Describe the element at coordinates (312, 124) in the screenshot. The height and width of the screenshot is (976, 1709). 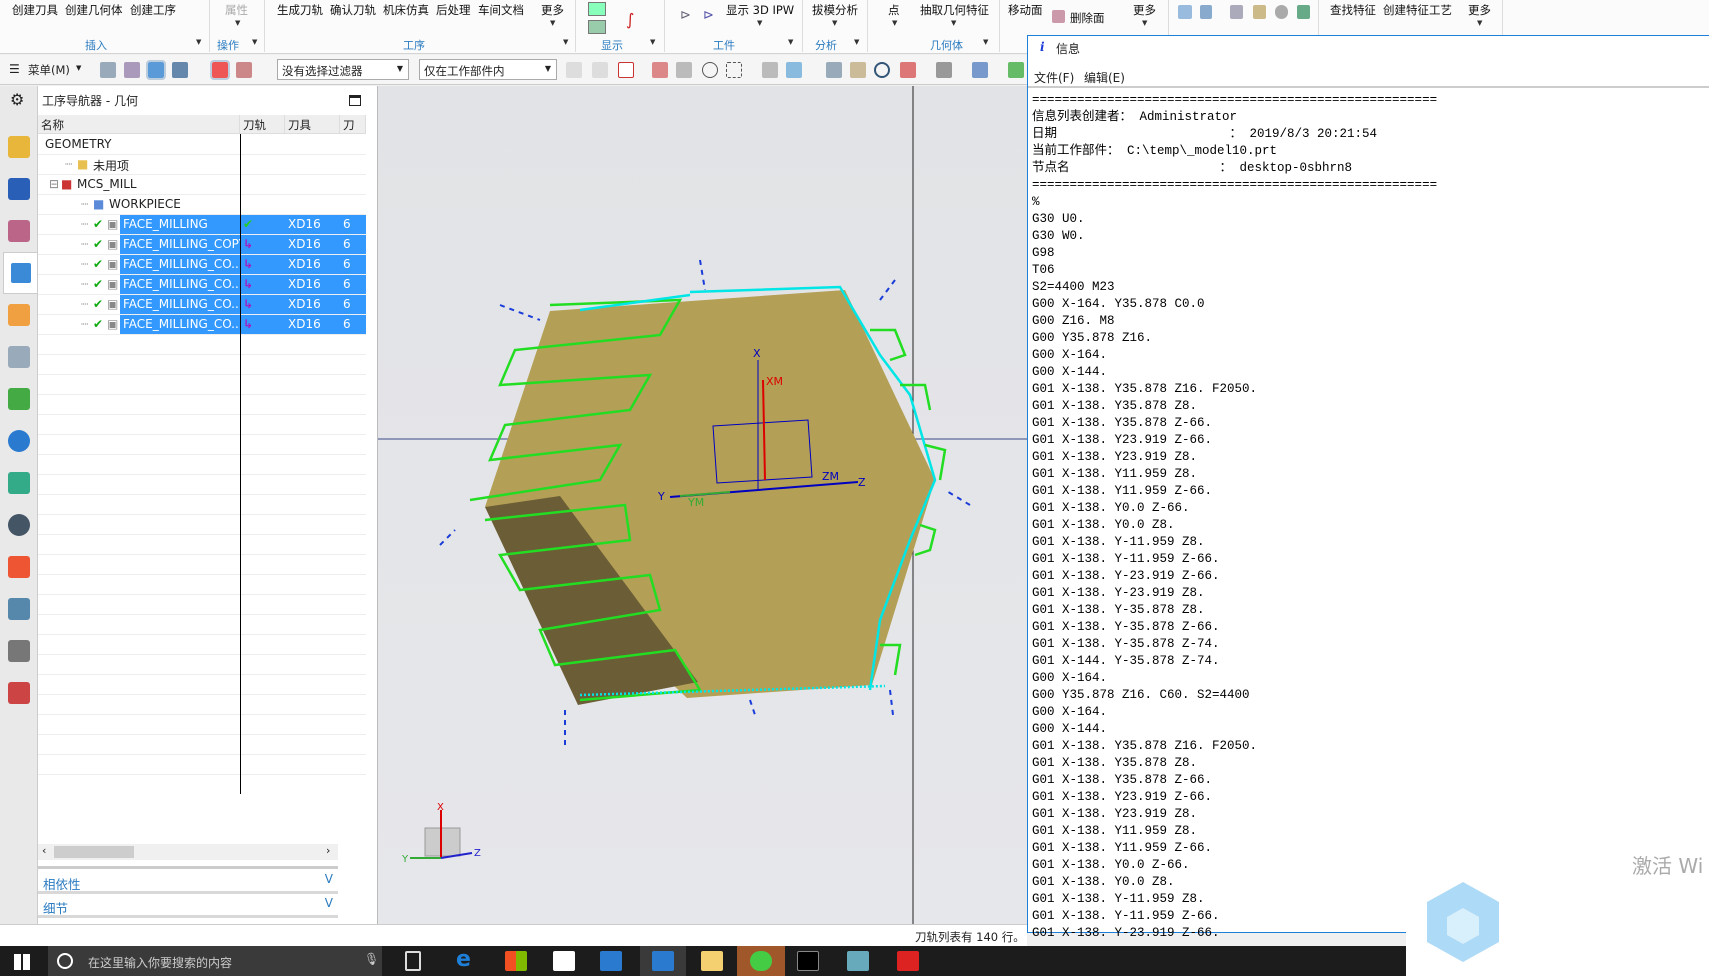
I see `column-header-tool: 刀具` at that location.